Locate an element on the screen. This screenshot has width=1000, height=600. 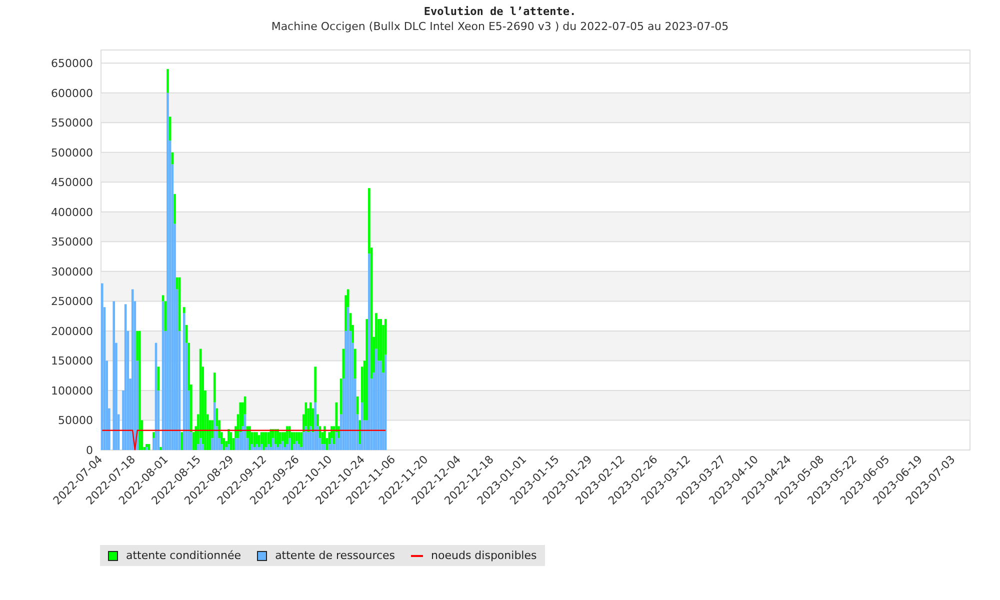
y-tick-label: 200000 is located at coordinates (72, 331).